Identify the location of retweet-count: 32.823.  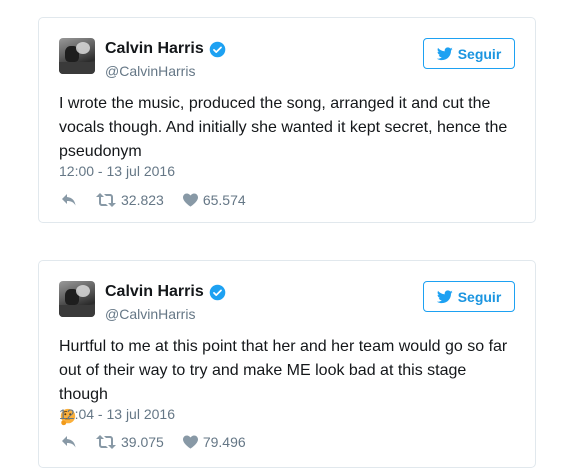
(142, 200).